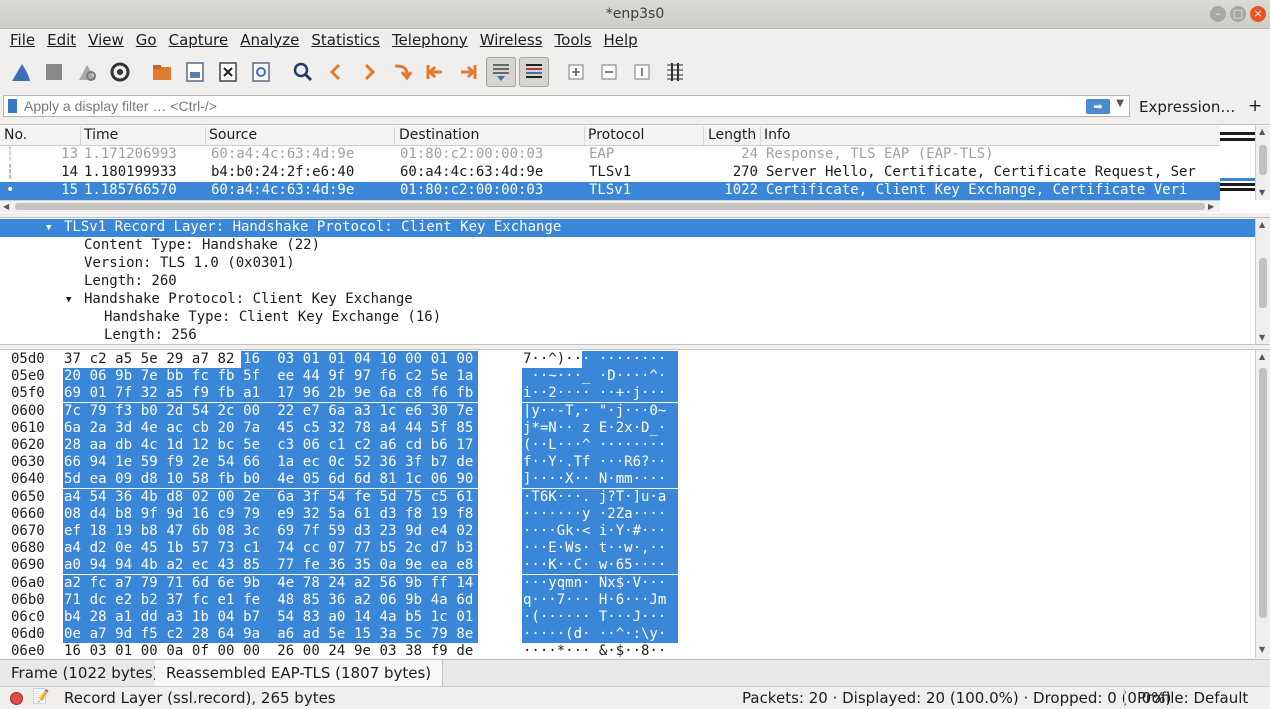 The width and height of the screenshot is (1270, 709). Describe the element at coordinates (1237, 162) in the screenshot. I see `packet-minimap` at that location.